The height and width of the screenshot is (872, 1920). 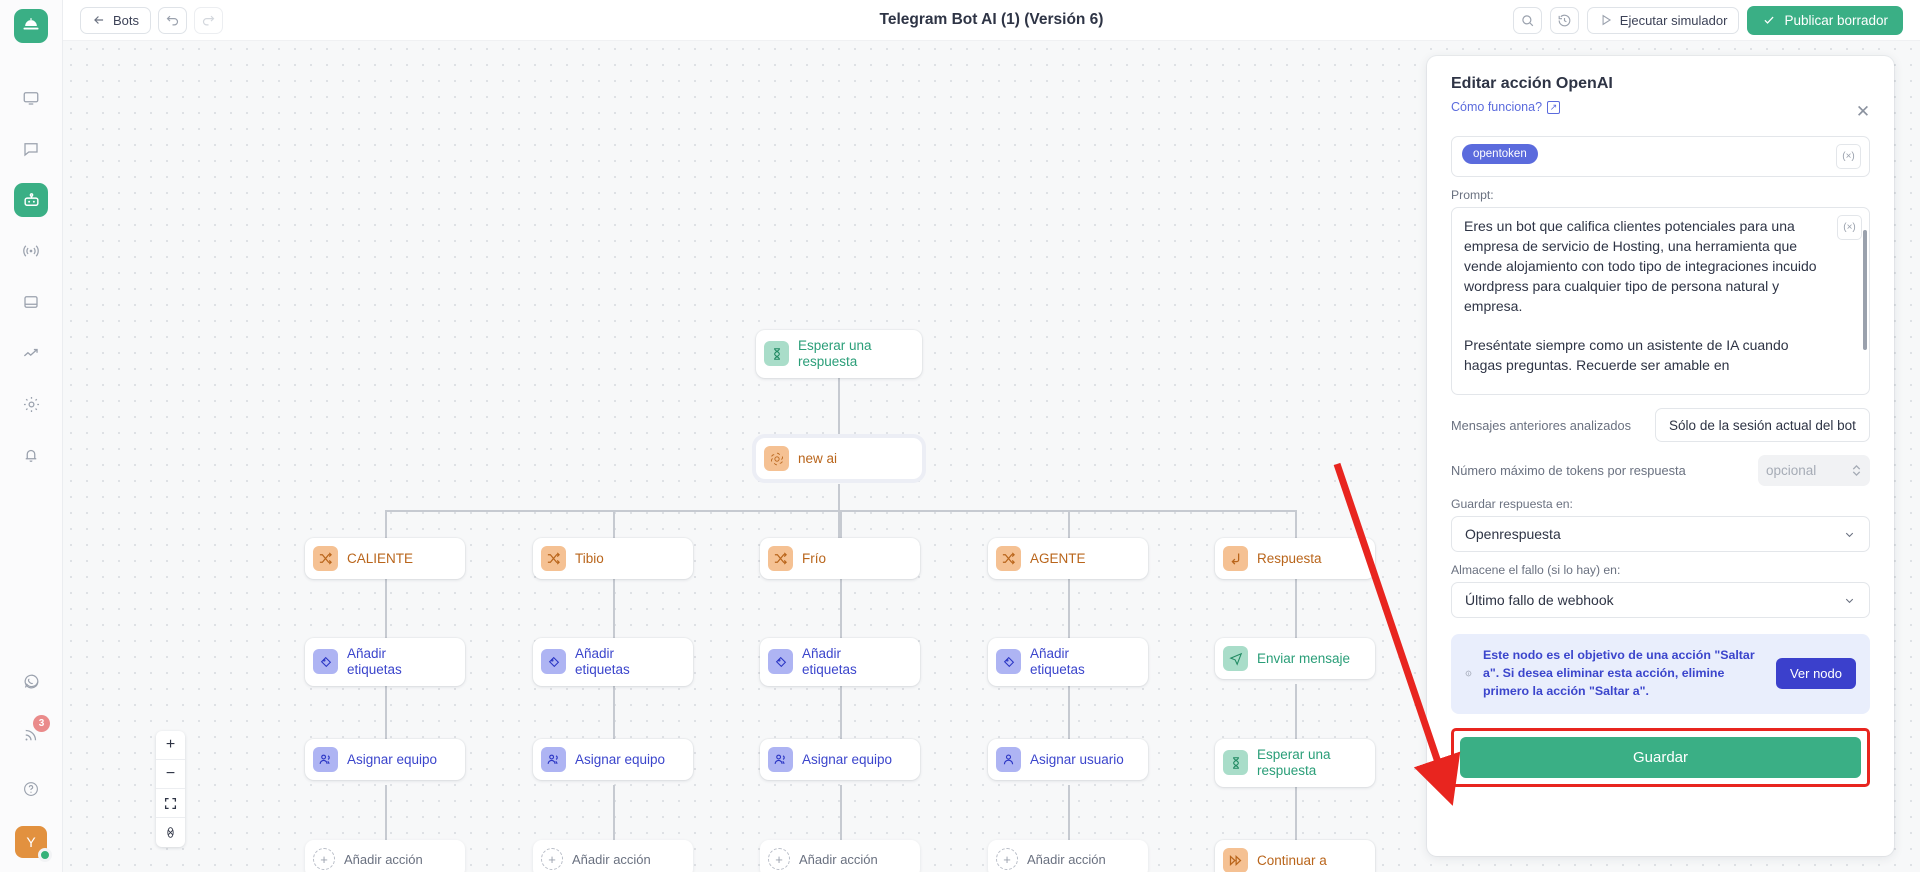 I want to click on undo-button, so click(x=173, y=20).